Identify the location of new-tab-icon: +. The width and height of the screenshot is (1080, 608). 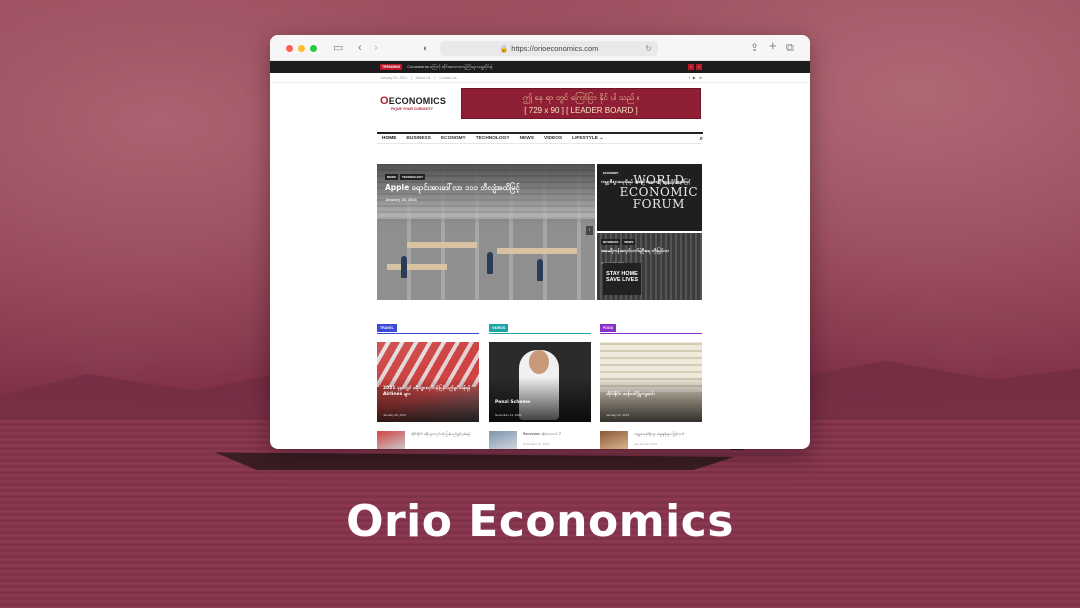
(773, 45).